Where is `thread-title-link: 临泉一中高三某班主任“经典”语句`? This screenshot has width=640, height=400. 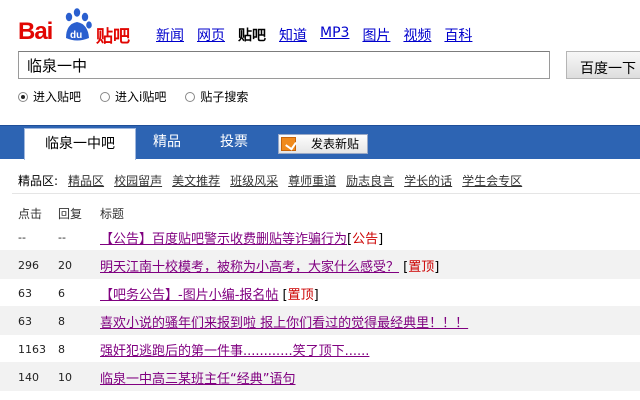
thread-title-link: 临泉一中高三某班主任“经典”语句 is located at coordinates (197, 379).